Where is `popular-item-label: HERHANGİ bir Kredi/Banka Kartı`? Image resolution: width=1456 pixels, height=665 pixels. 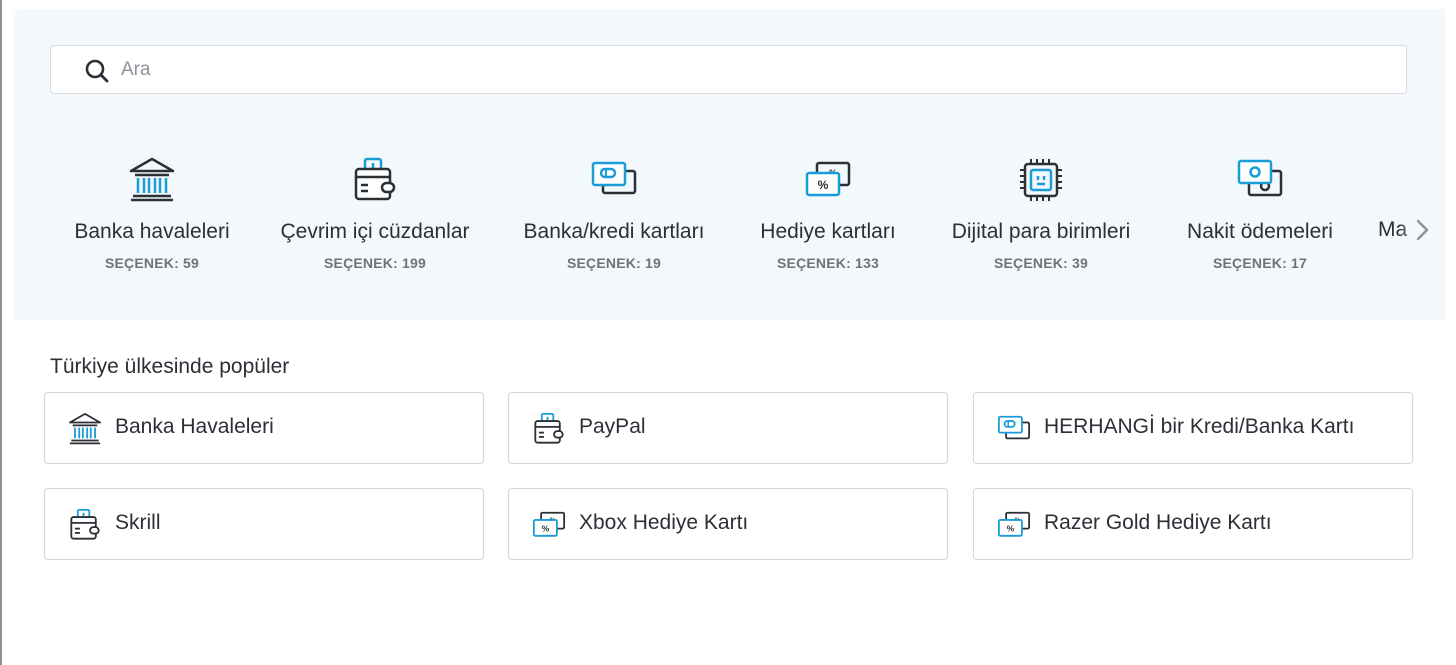
popular-item-label: HERHANGİ bir Kredi/Banka Kartı is located at coordinates (1199, 426).